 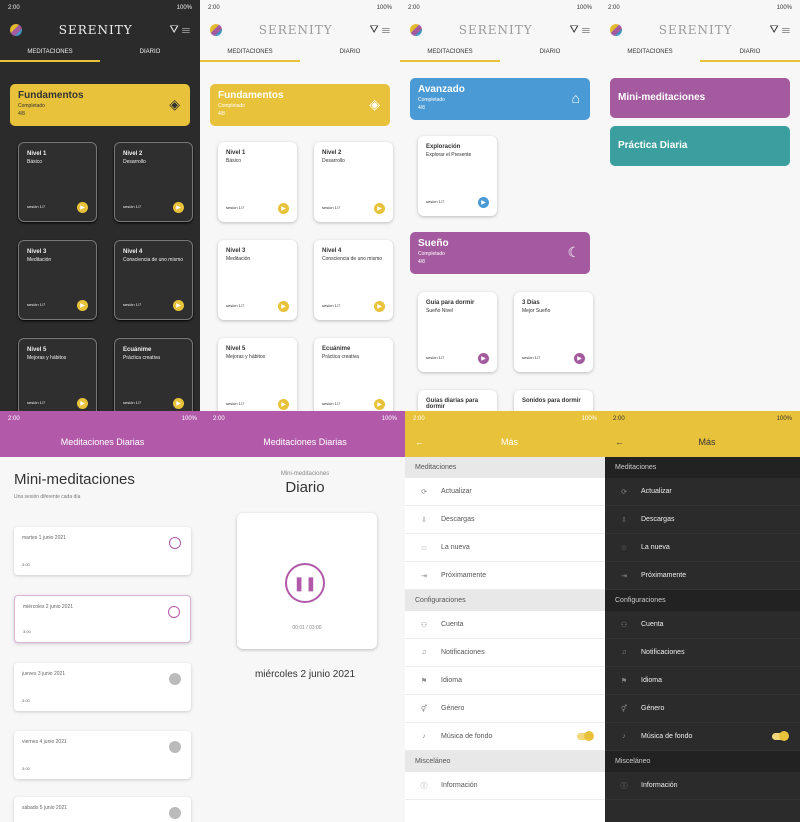 I want to click on day-card: jueves 3 junio 2021 3:00, so click(x=102, y=687).